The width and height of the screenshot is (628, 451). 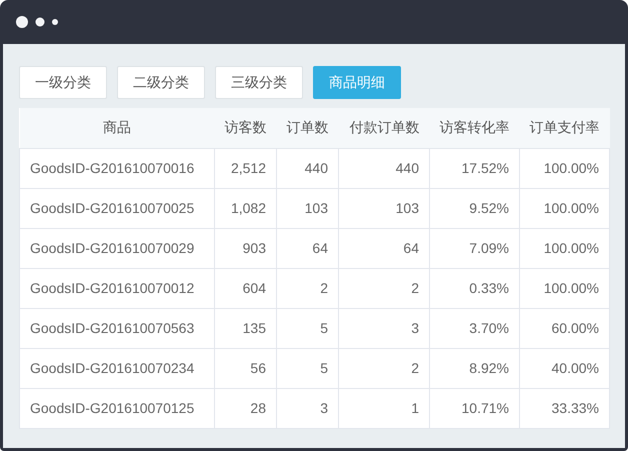 What do you see at coordinates (307, 128) in the screenshot?
I see `column-header: 订单数` at bounding box center [307, 128].